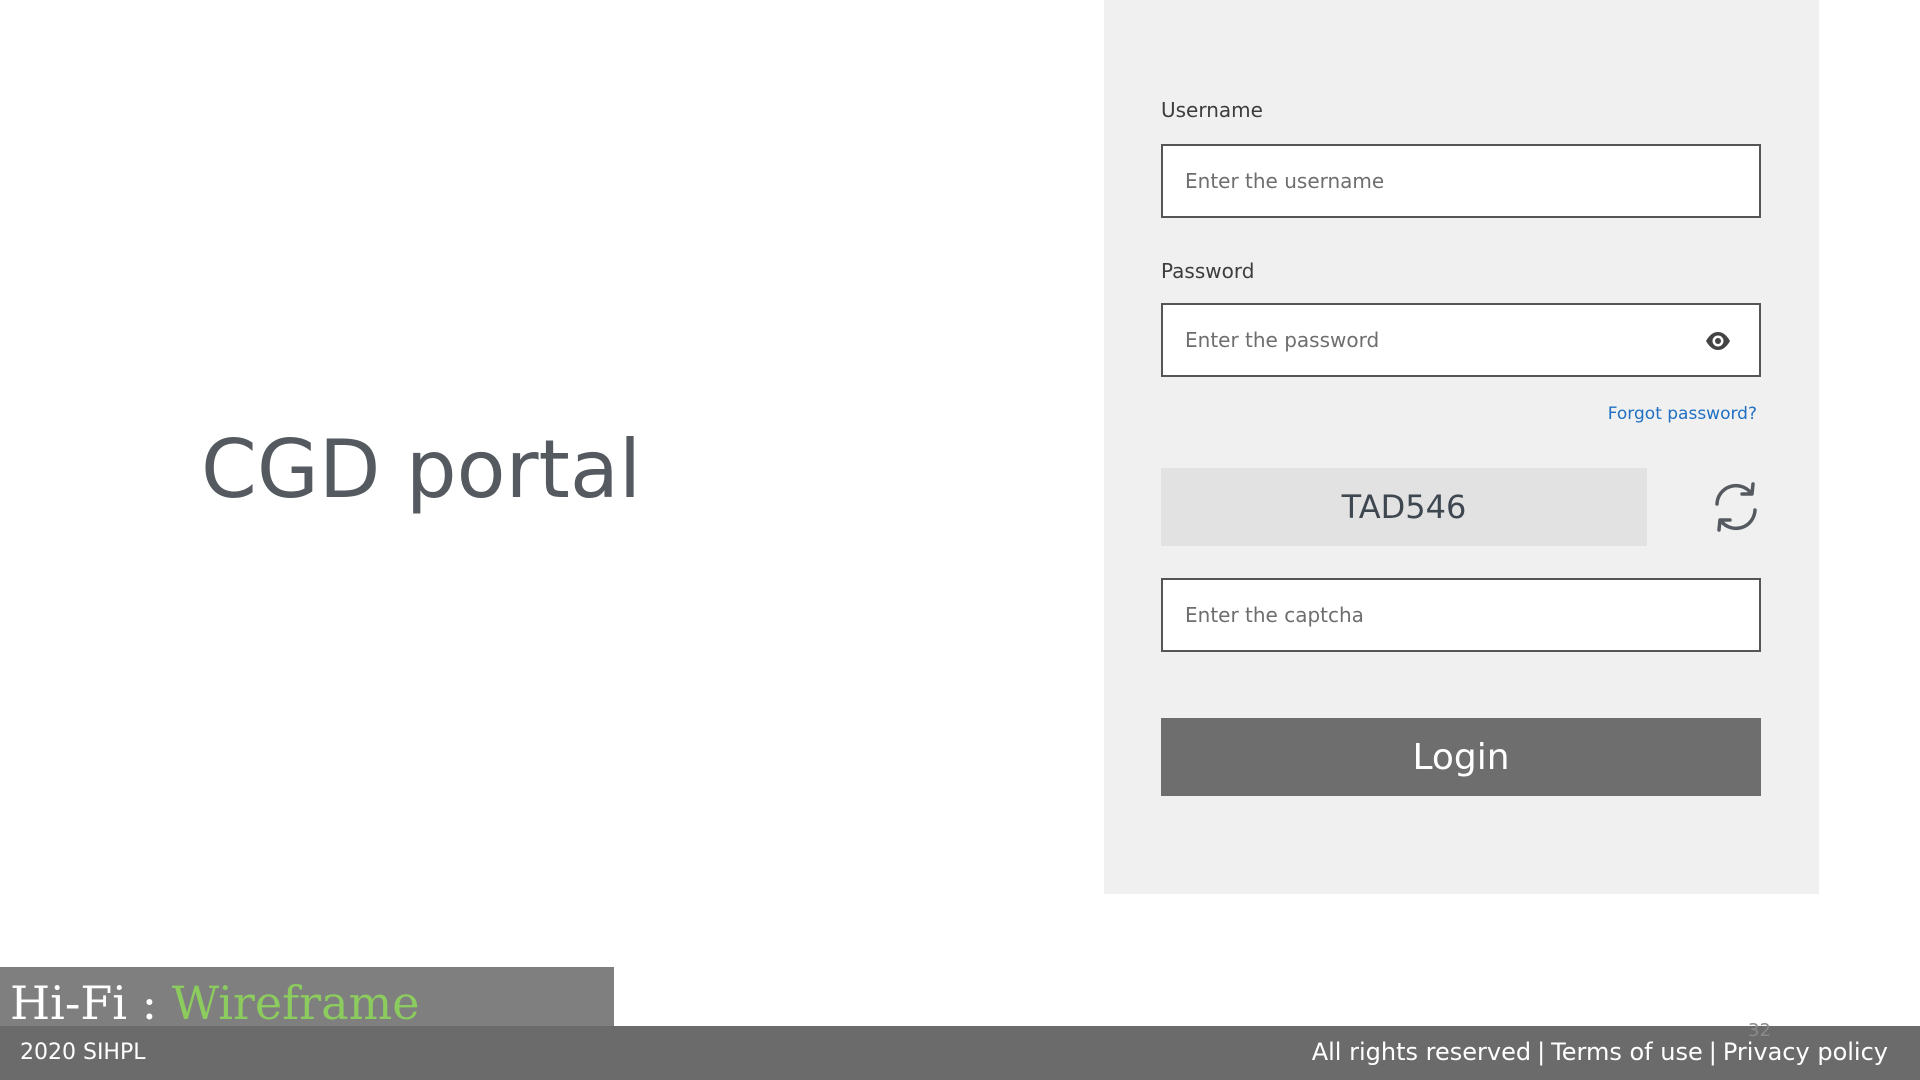 The height and width of the screenshot is (1080, 1920). Describe the element at coordinates (83, 1052) in the screenshot. I see `footer-copyright: 2020 SIHPL` at that location.